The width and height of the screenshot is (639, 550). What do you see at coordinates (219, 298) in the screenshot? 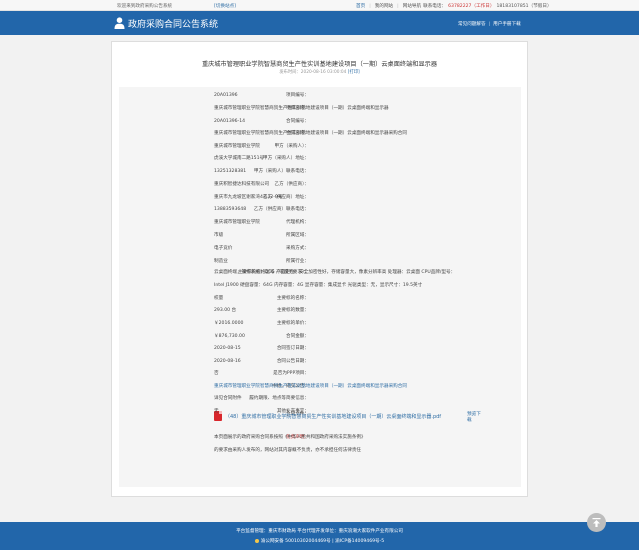
I see `field-value: 校量` at bounding box center [219, 298].